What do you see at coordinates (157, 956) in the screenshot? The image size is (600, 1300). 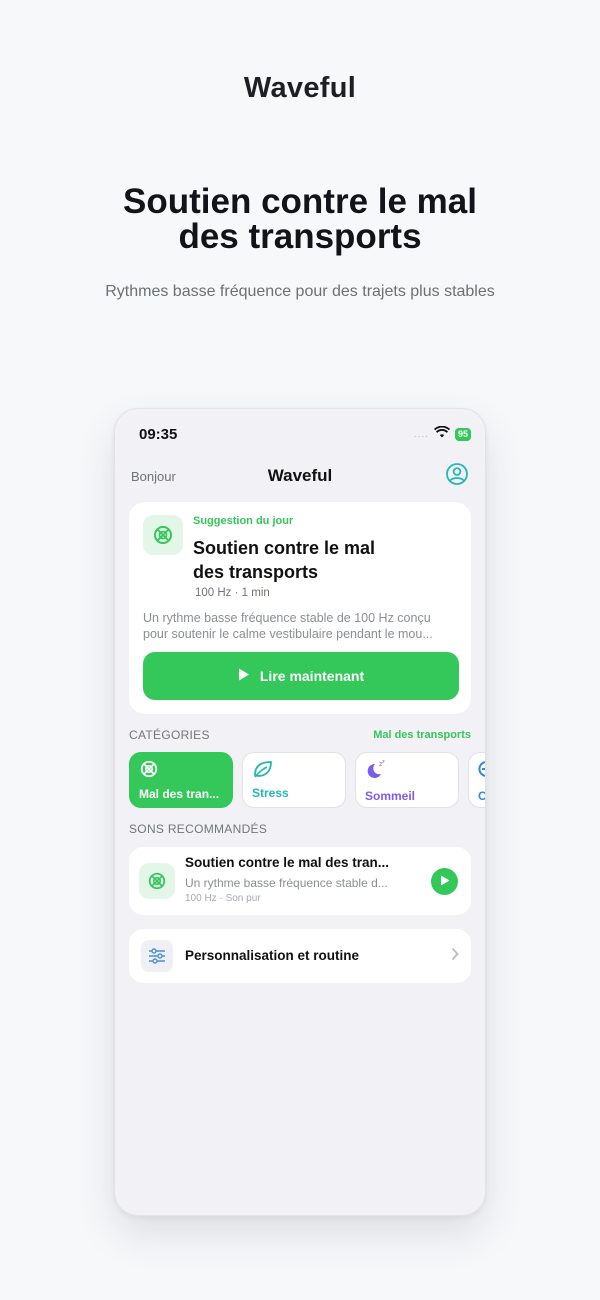 I see `sliders-icon` at bounding box center [157, 956].